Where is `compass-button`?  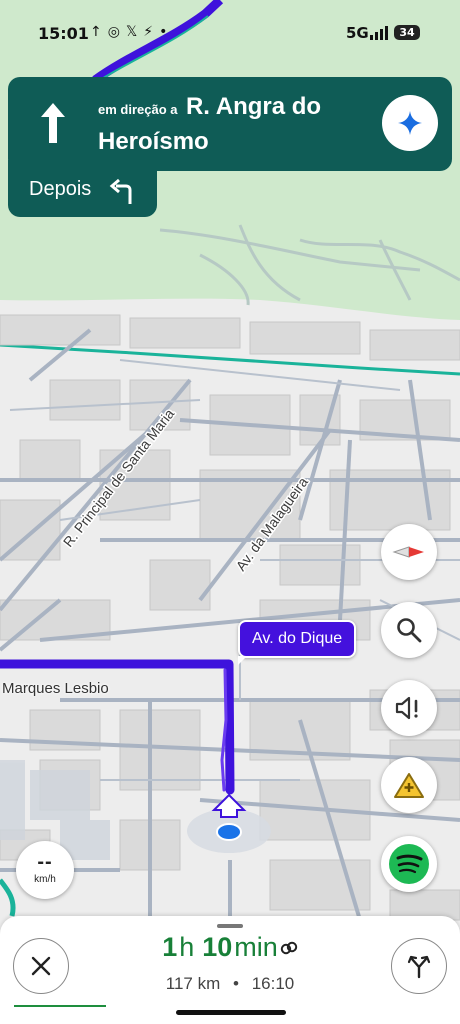
compass-button is located at coordinates (409, 552).